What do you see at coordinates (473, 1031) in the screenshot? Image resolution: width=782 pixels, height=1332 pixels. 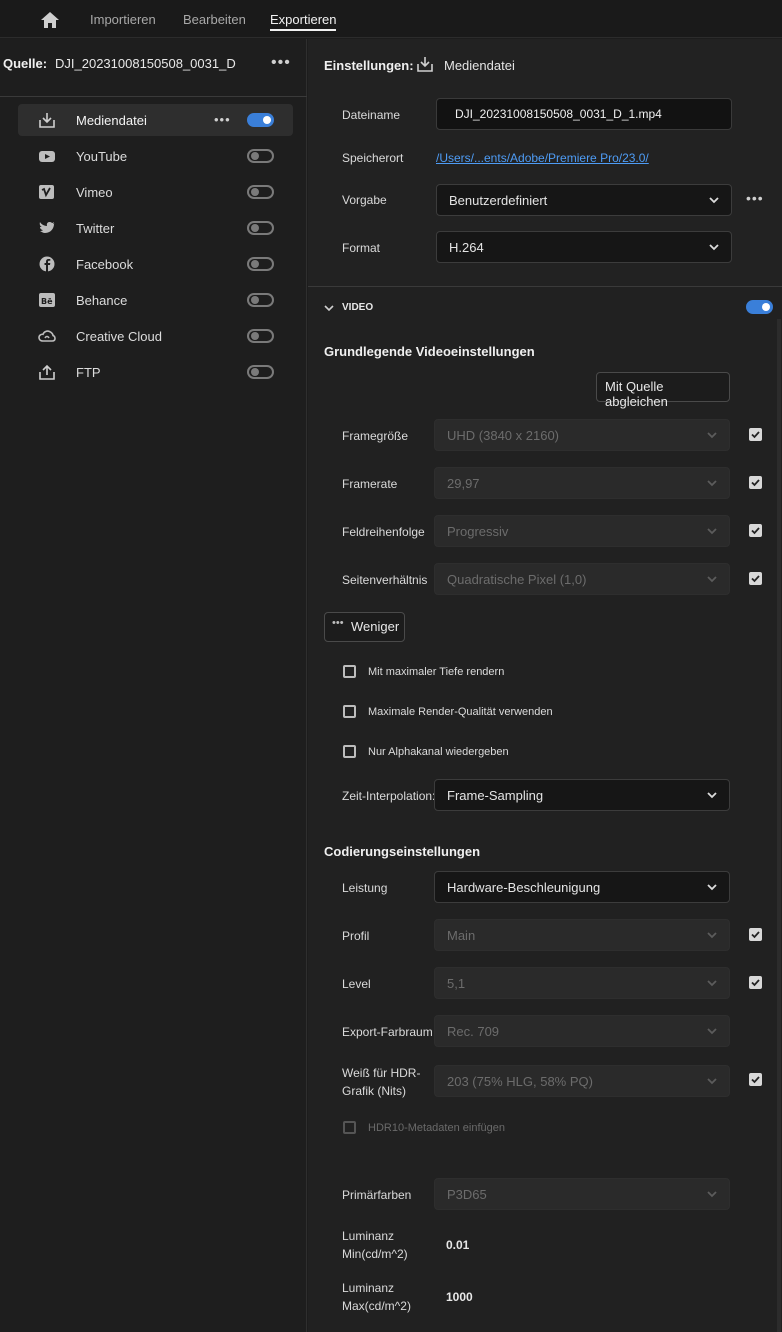 I see `color-space-value: Rec. 709` at bounding box center [473, 1031].